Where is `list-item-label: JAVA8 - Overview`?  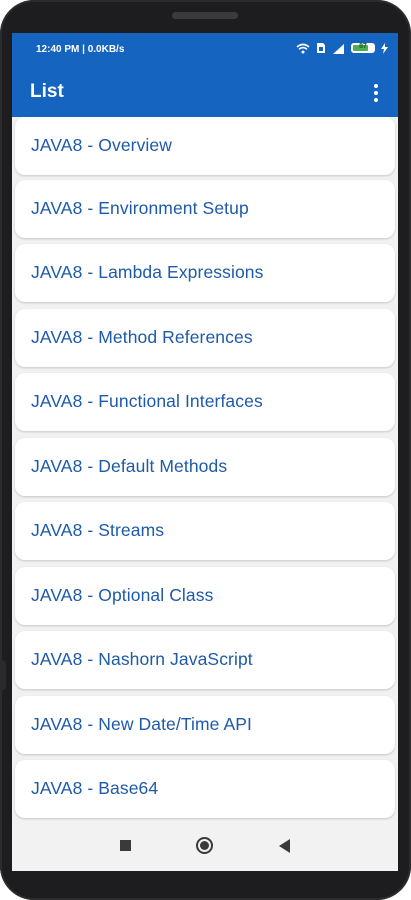 list-item-label: JAVA8 - Overview is located at coordinates (101, 145).